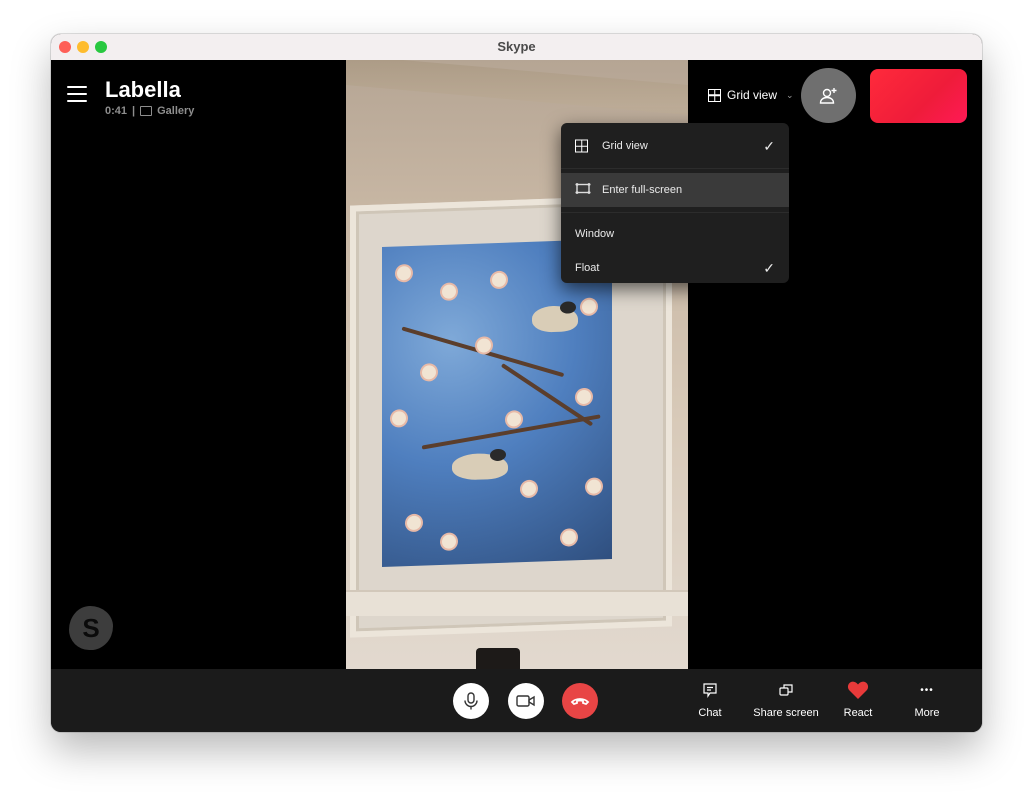  Describe the element at coordinates (91, 628) in the screenshot. I see `skype-logo-icon: S` at that location.